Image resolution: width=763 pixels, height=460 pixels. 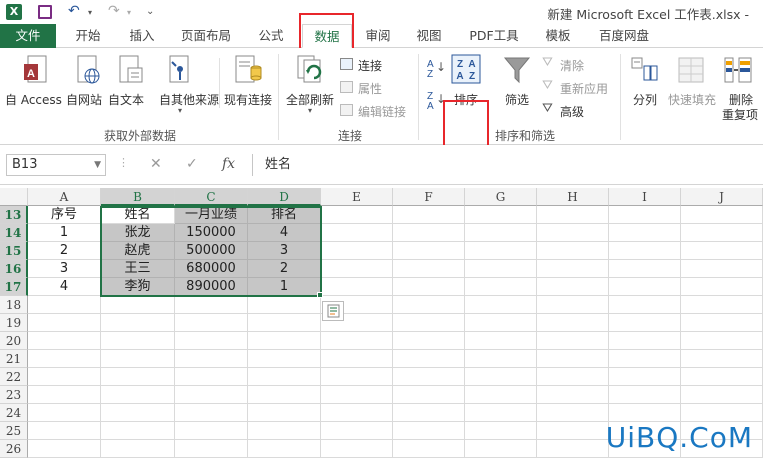 I want to click on row-header: 19, so click(x=14, y=323).